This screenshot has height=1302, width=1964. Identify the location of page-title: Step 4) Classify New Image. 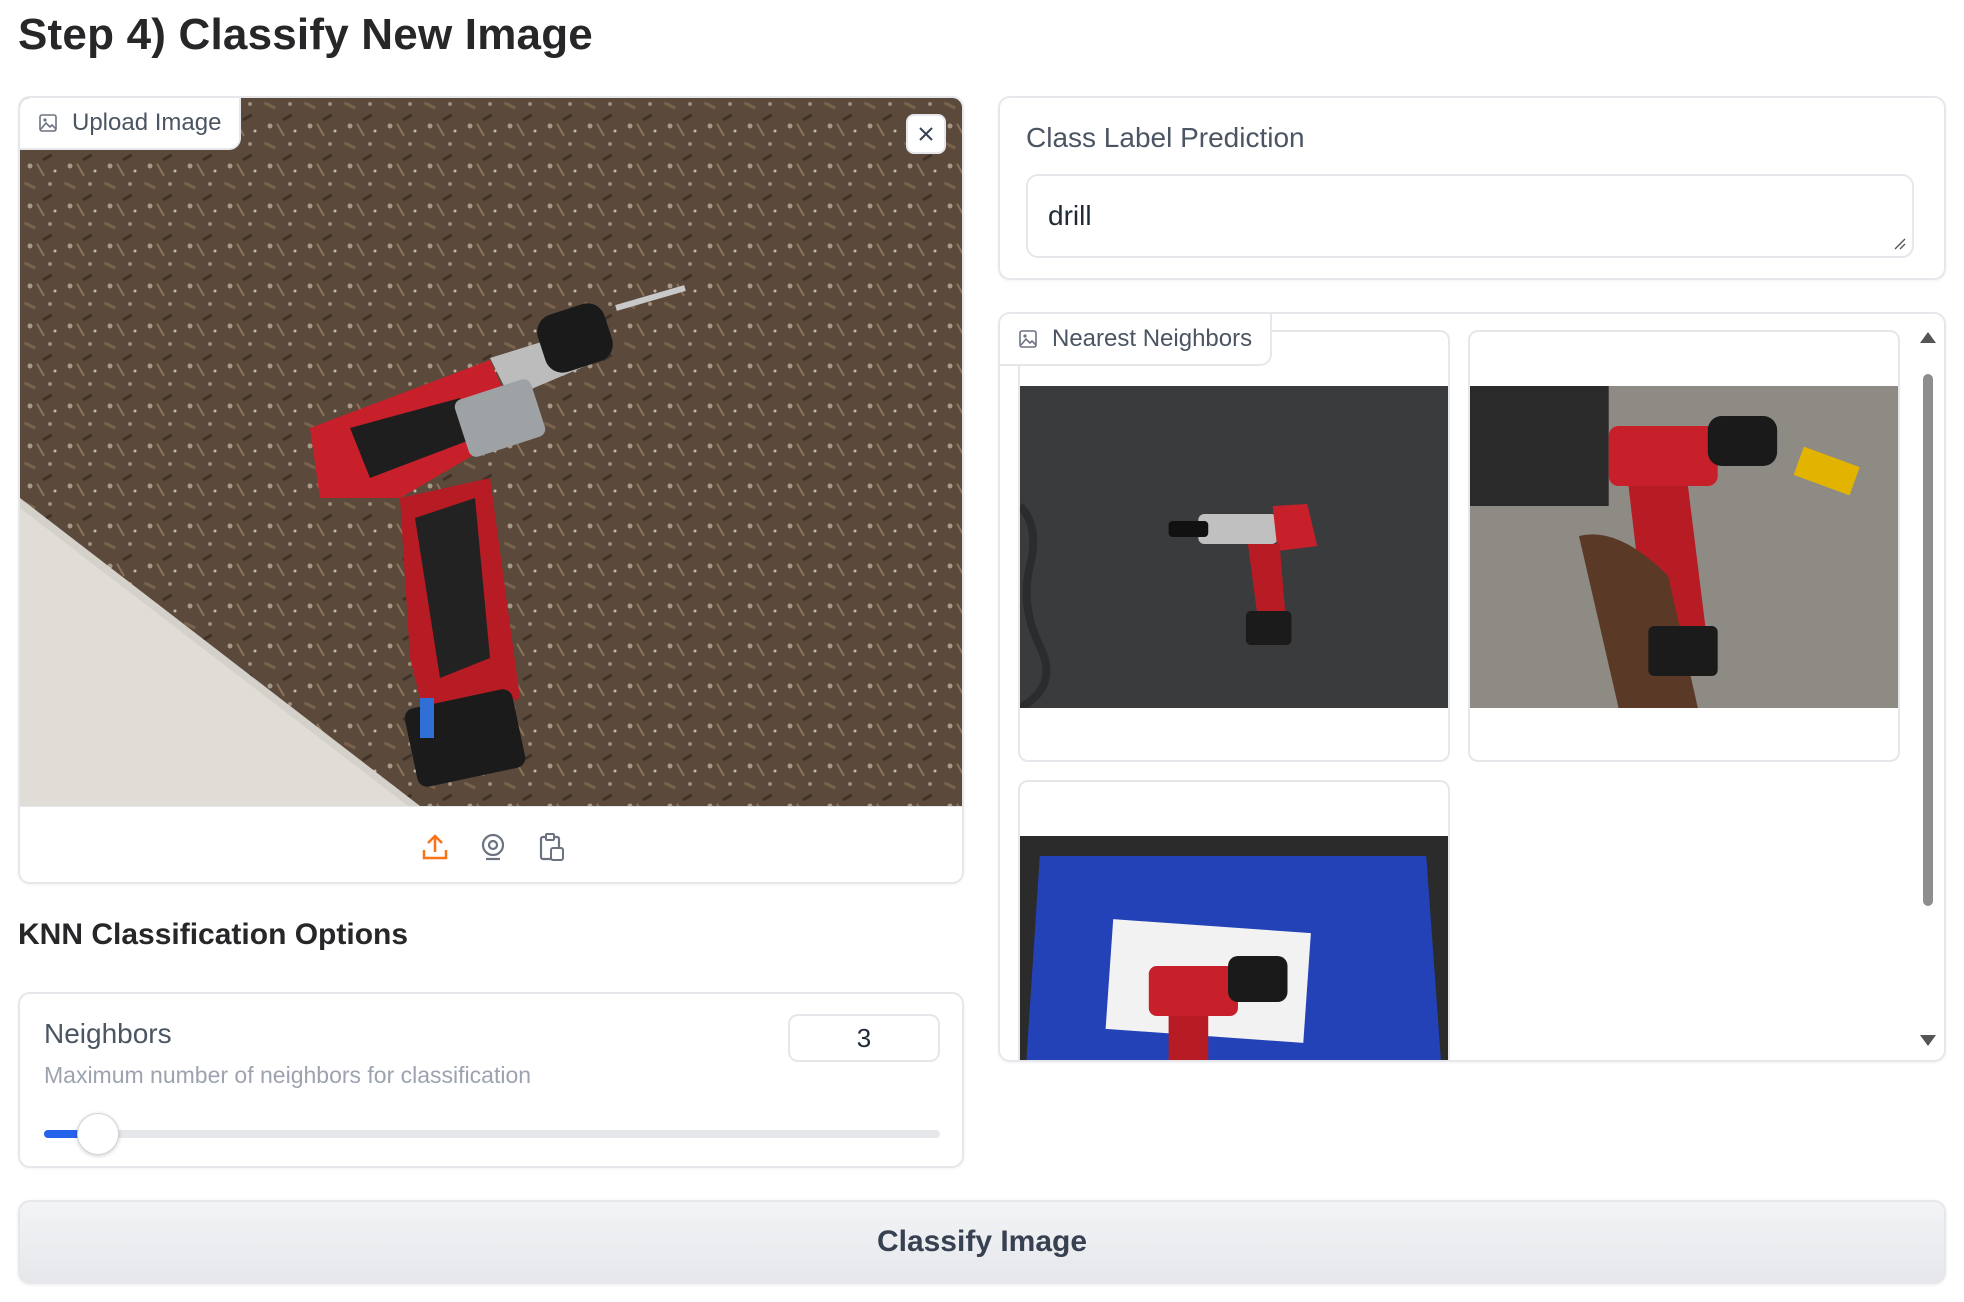
(305, 34).